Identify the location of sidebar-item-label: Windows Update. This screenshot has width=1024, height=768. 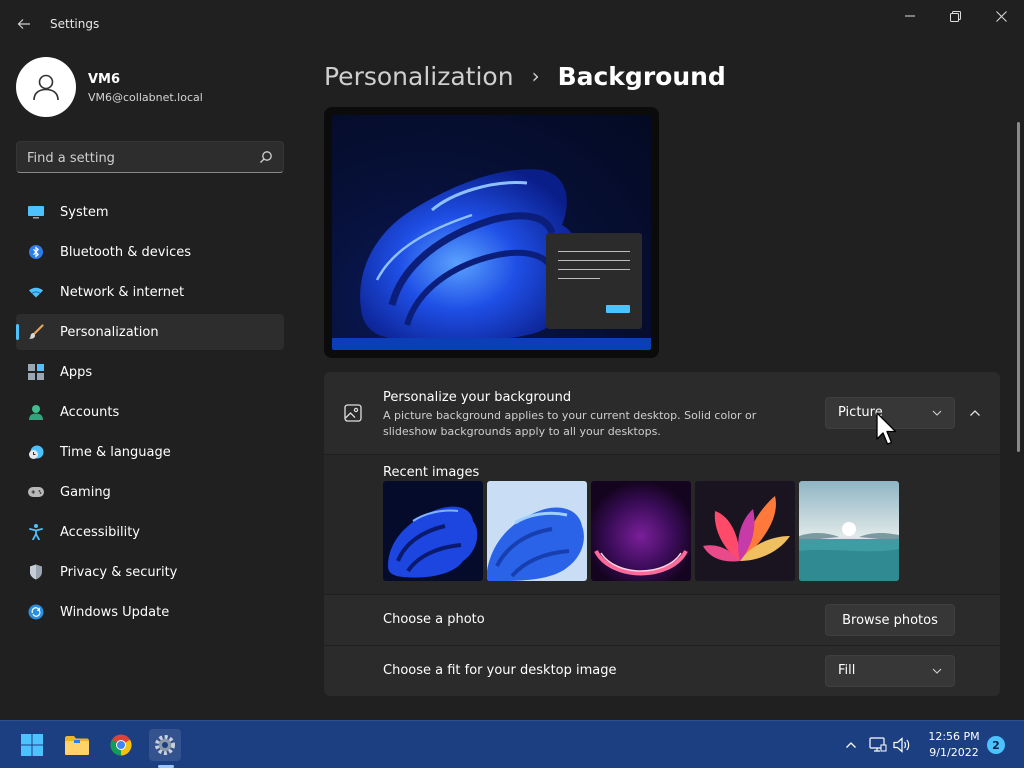
(115, 612).